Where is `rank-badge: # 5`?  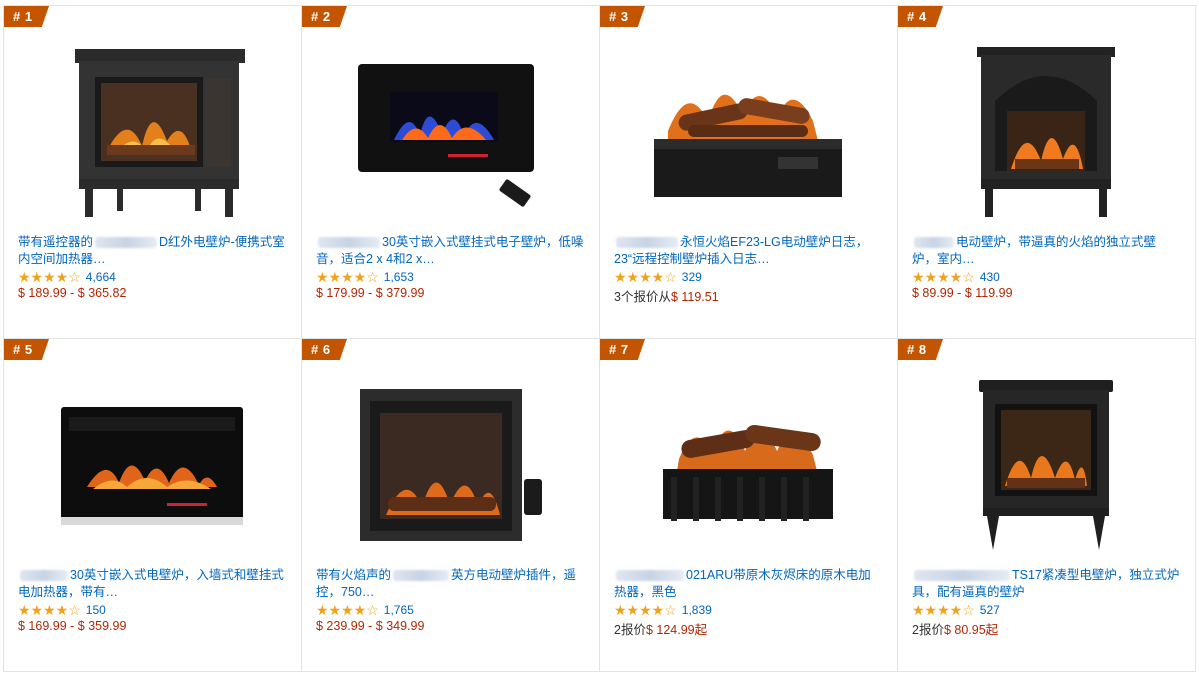 rank-badge: # 5 is located at coordinates (26, 349).